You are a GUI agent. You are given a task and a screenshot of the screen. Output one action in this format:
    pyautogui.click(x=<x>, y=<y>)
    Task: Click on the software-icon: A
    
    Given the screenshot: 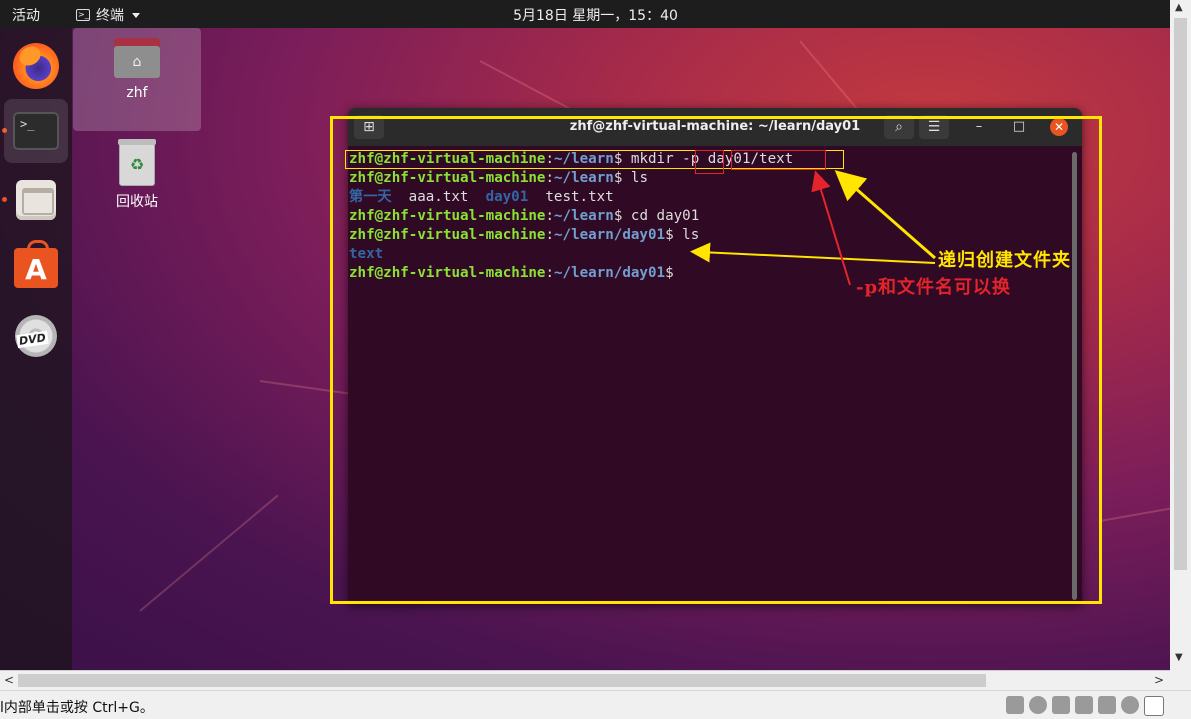 What is the action you would take?
    pyautogui.click(x=36, y=264)
    